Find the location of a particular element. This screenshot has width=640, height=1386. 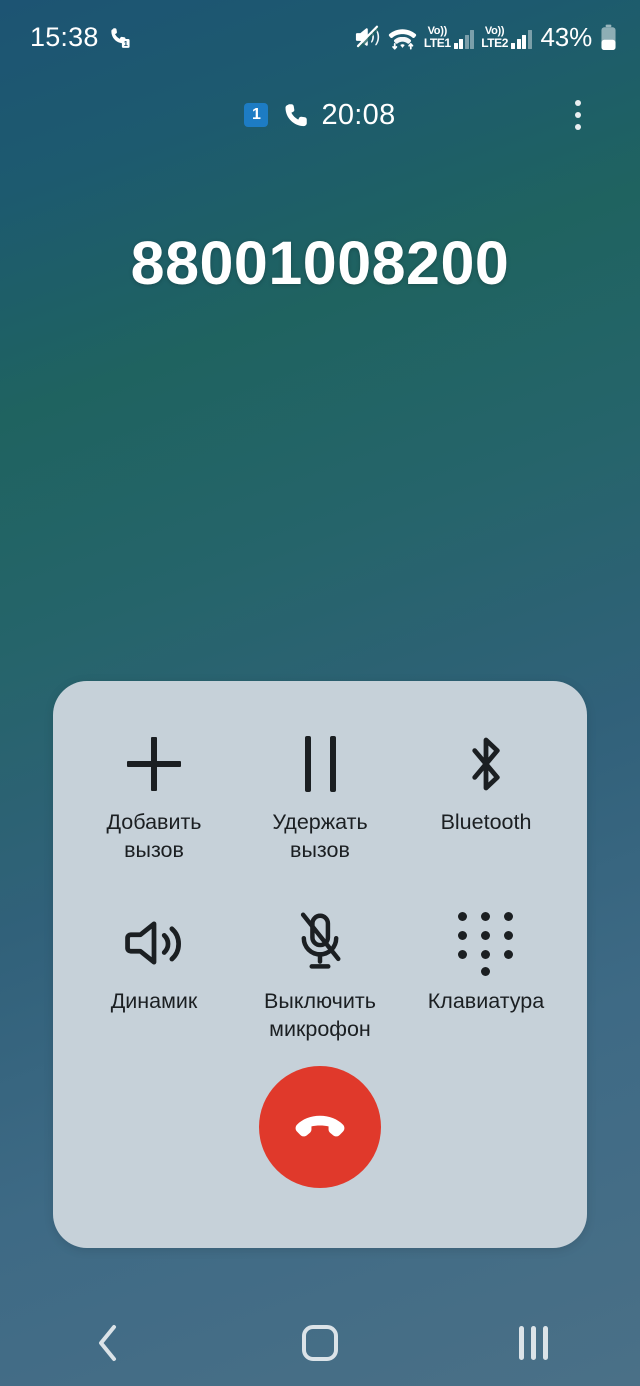

sim2-volte-label: Vo)) LTE2 is located at coordinates (495, 37).